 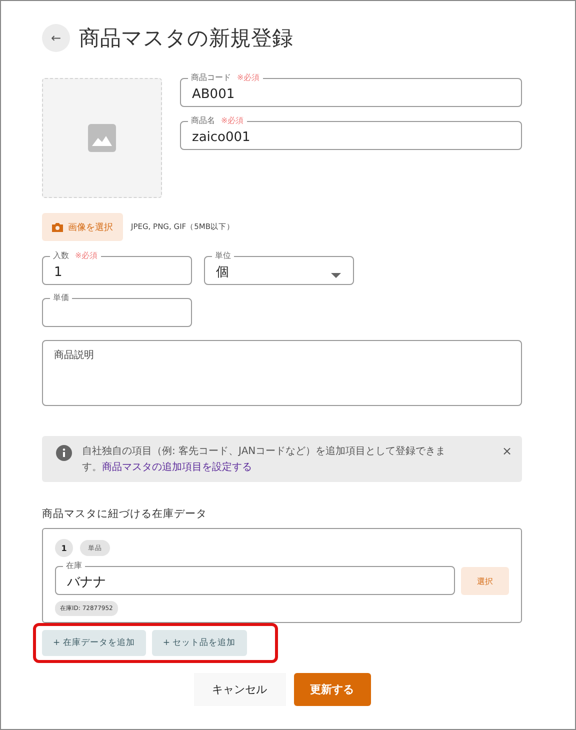 What do you see at coordinates (57, 227) in the screenshot?
I see `camera-icon` at bounding box center [57, 227].